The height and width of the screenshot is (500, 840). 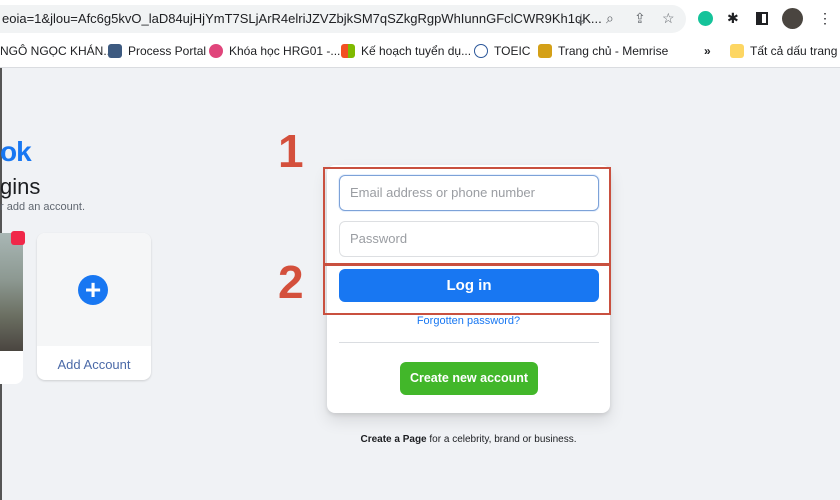 I want to click on recent-logins-heading: gins, so click(x=20, y=186).